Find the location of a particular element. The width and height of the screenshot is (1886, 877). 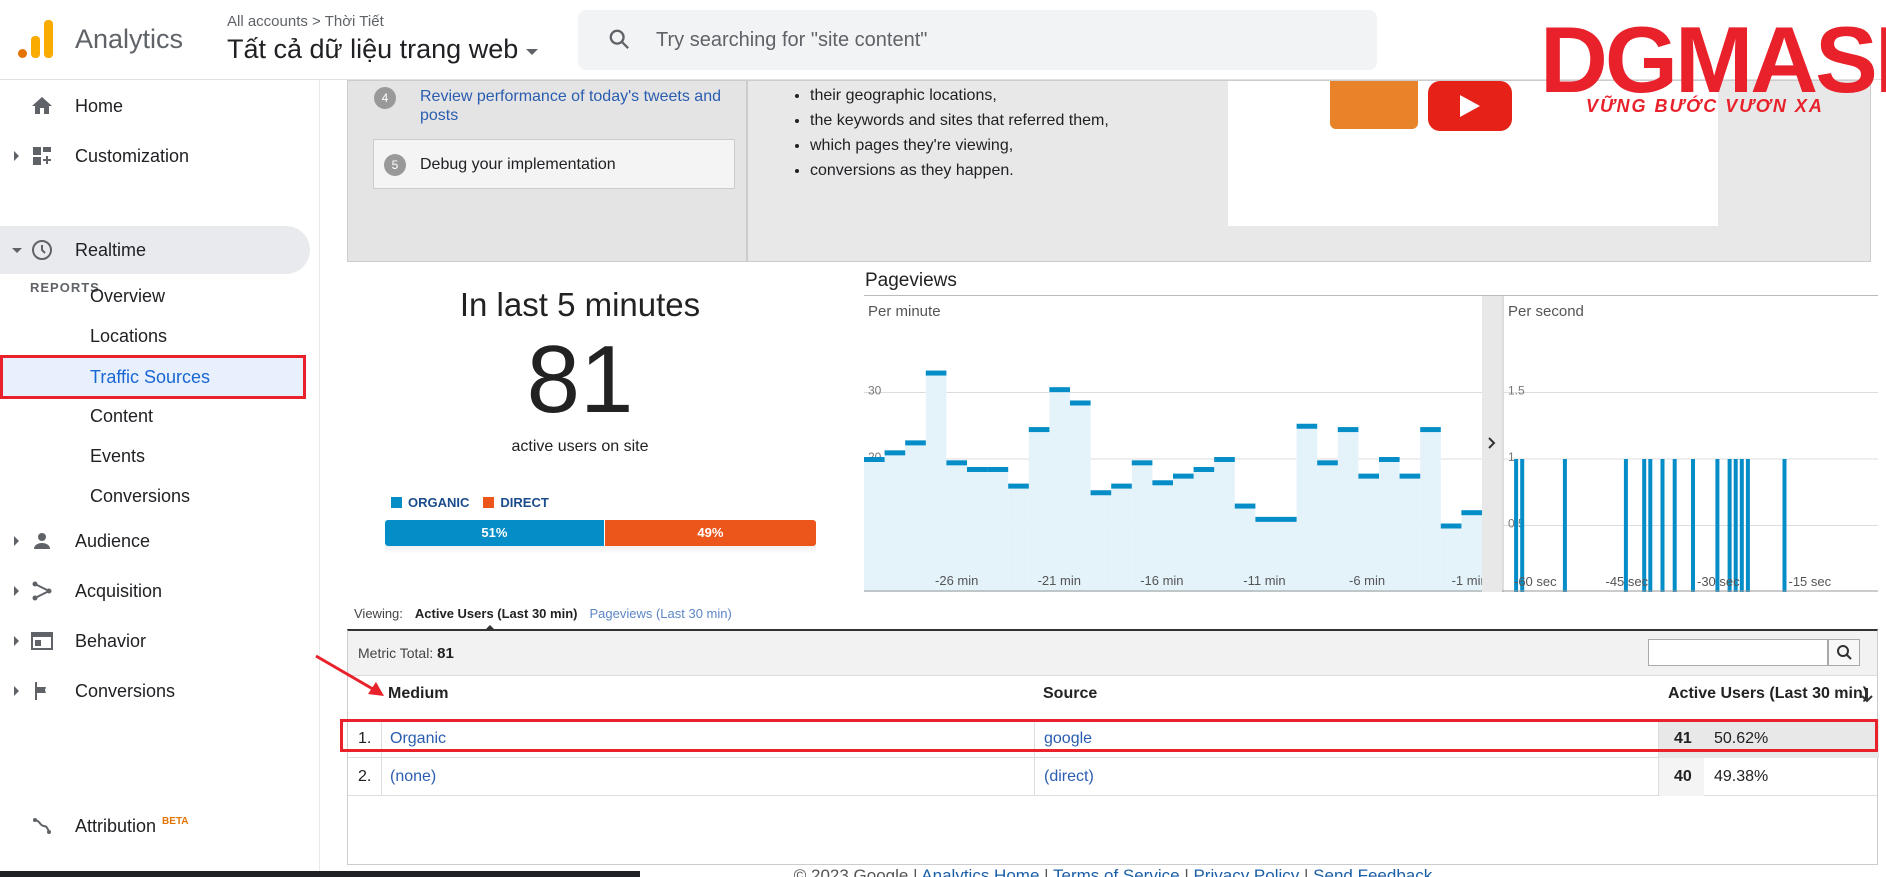

column-source: Source is located at coordinates (1070, 694).